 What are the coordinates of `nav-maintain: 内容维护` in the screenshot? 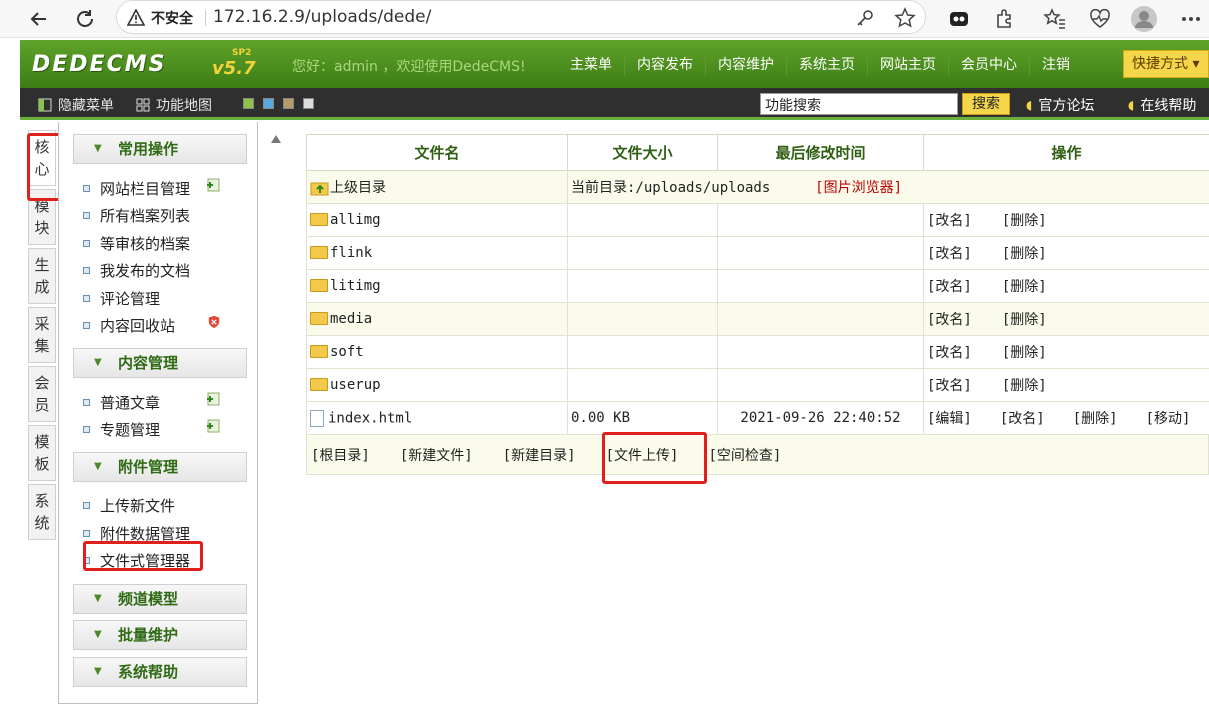 It's located at (745, 65).